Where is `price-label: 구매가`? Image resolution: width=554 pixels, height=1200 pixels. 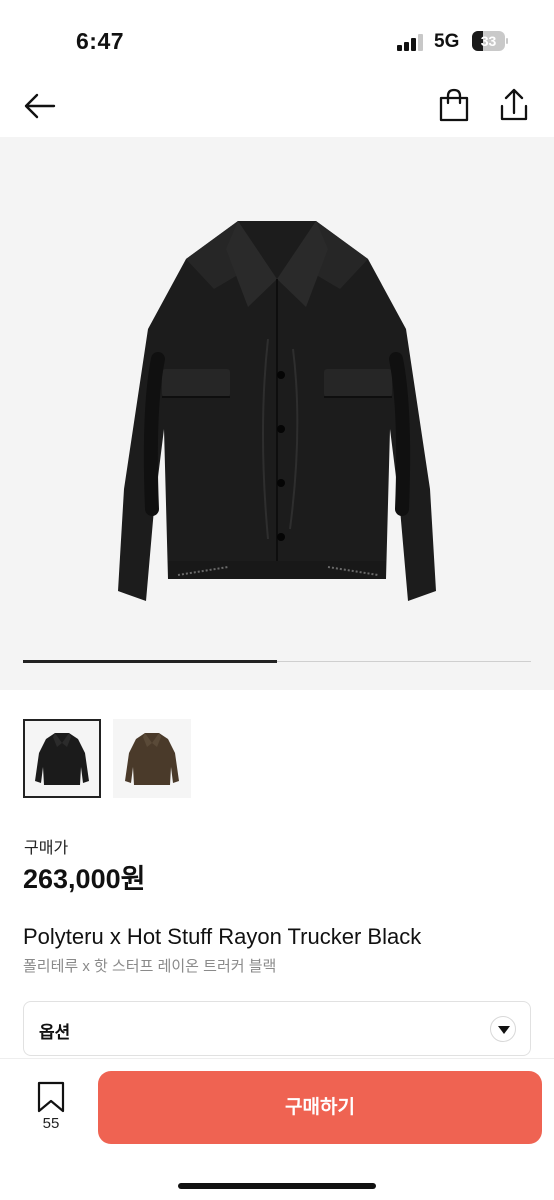
price-label: 구매가 is located at coordinates (46, 848).